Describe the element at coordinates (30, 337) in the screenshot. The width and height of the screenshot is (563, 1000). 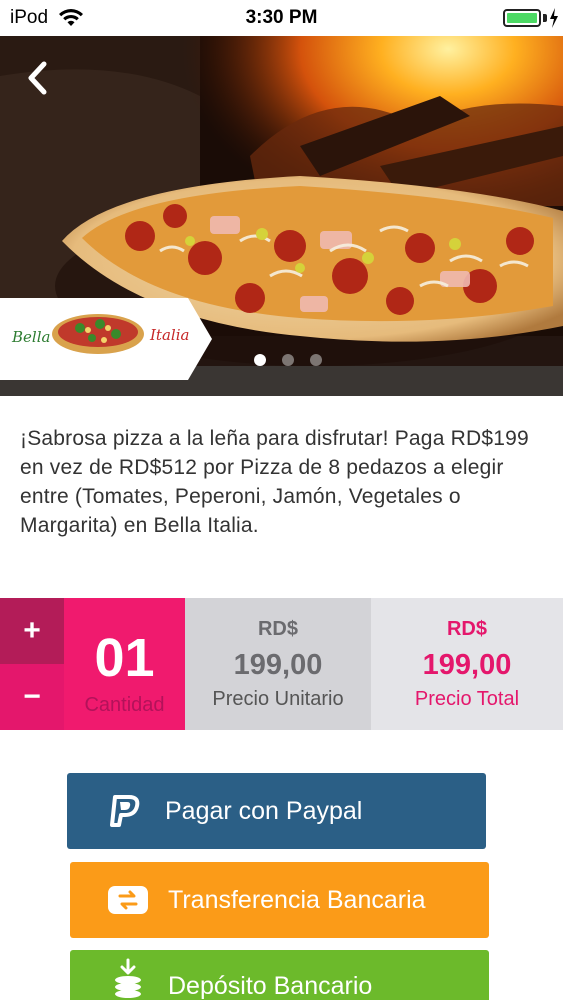
I see `svg-text: Bella` at that location.